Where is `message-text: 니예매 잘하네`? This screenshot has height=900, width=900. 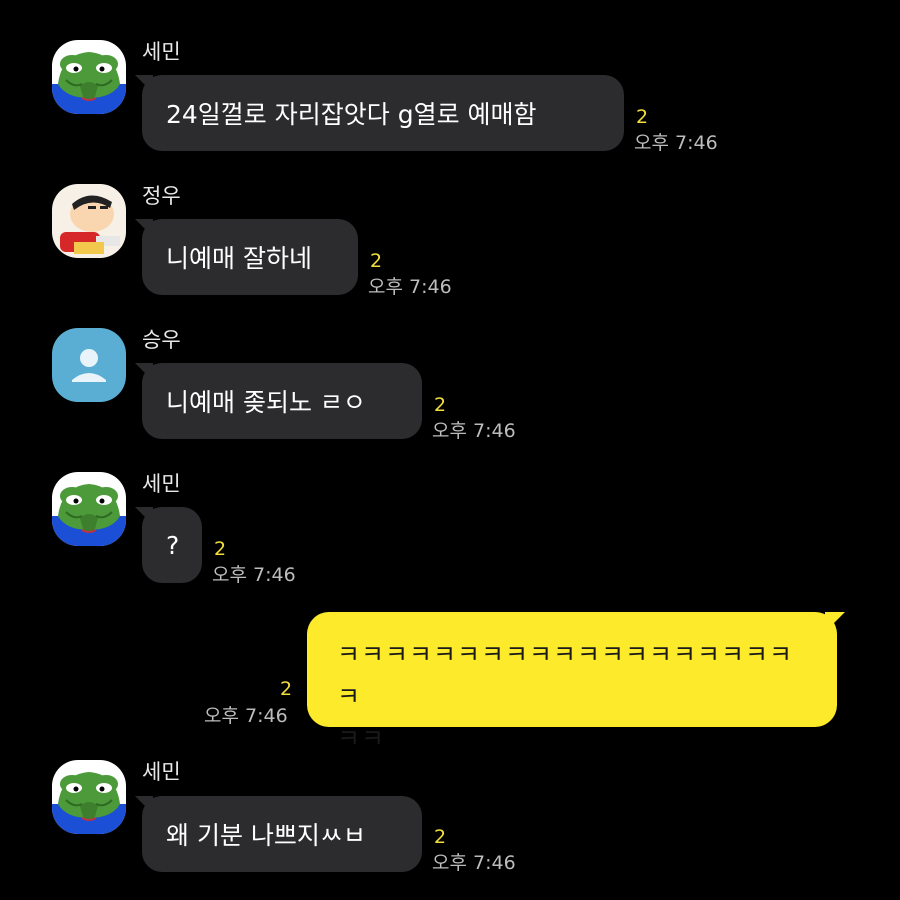 message-text: 니예매 잘하네 is located at coordinates (239, 258).